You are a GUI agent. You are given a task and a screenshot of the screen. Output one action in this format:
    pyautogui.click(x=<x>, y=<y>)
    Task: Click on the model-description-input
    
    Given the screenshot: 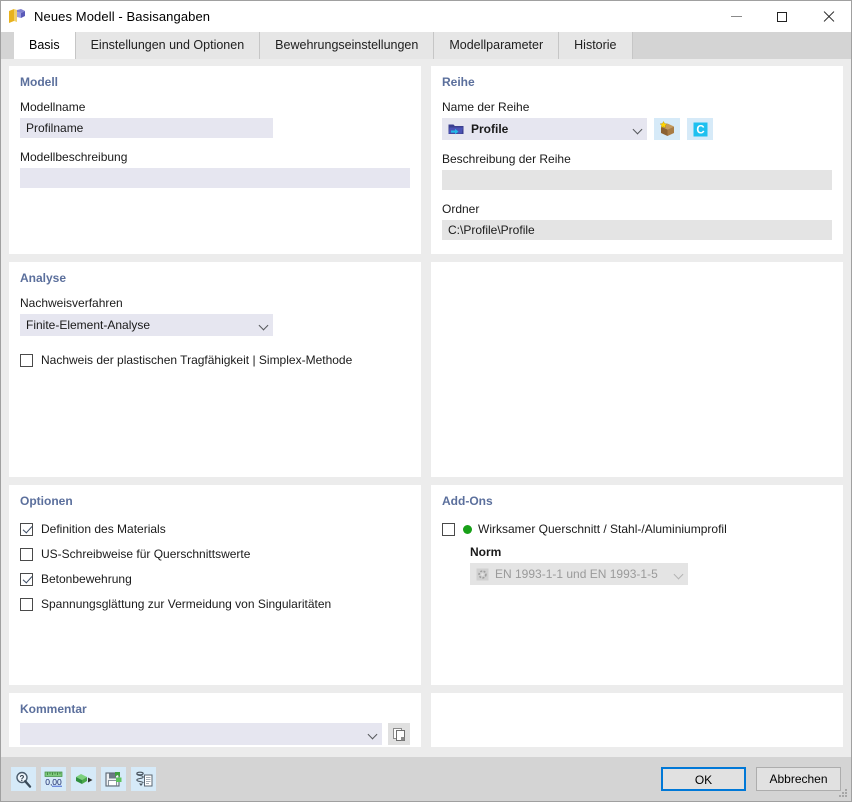 What is the action you would take?
    pyautogui.click(x=215, y=178)
    